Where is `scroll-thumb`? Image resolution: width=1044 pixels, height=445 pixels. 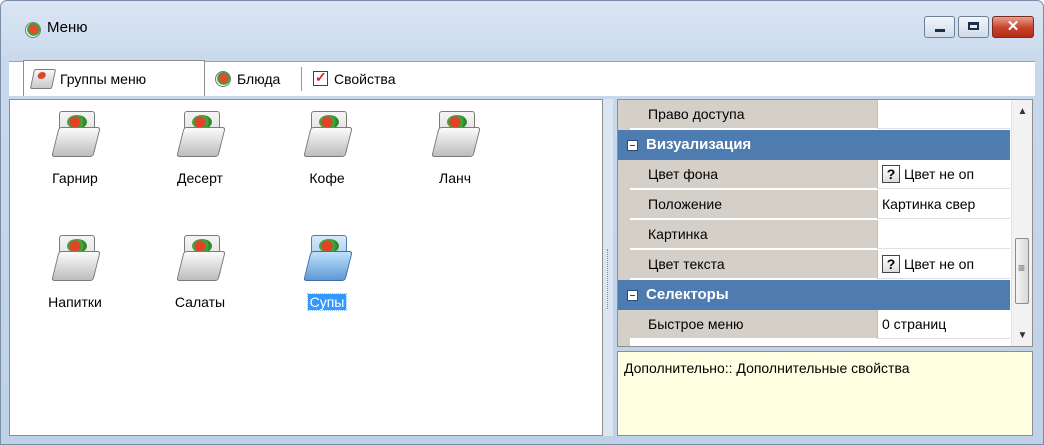 scroll-thumb is located at coordinates (1022, 271).